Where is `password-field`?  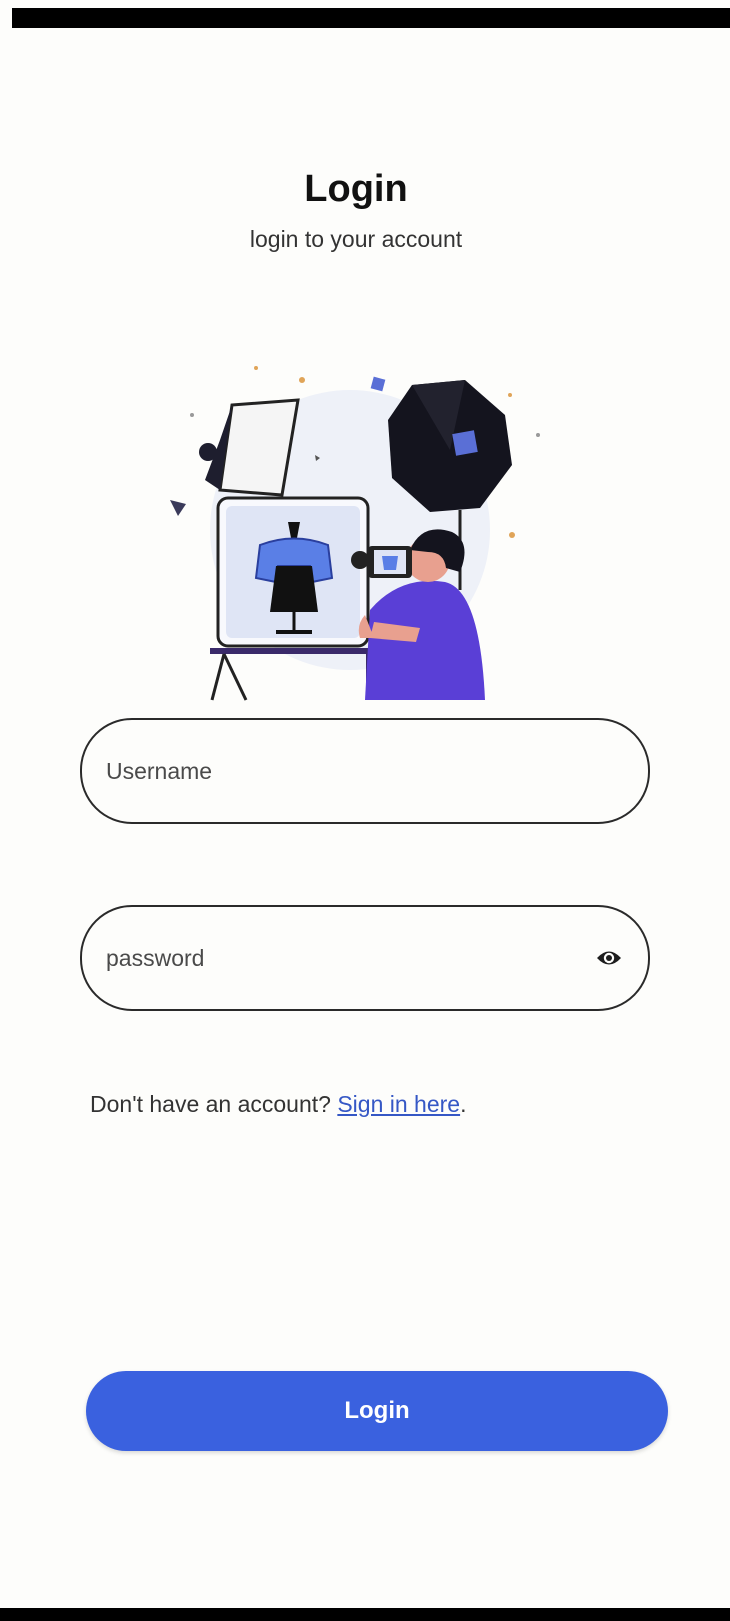 password-field is located at coordinates (365, 958).